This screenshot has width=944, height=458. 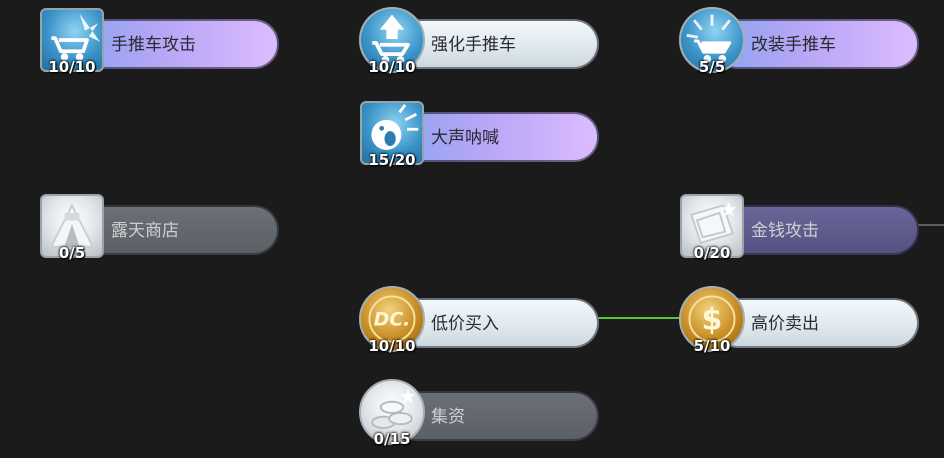 What do you see at coordinates (392, 439) in the screenshot?
I see `skill-level: 0/15` at bounding box center [392, 439].